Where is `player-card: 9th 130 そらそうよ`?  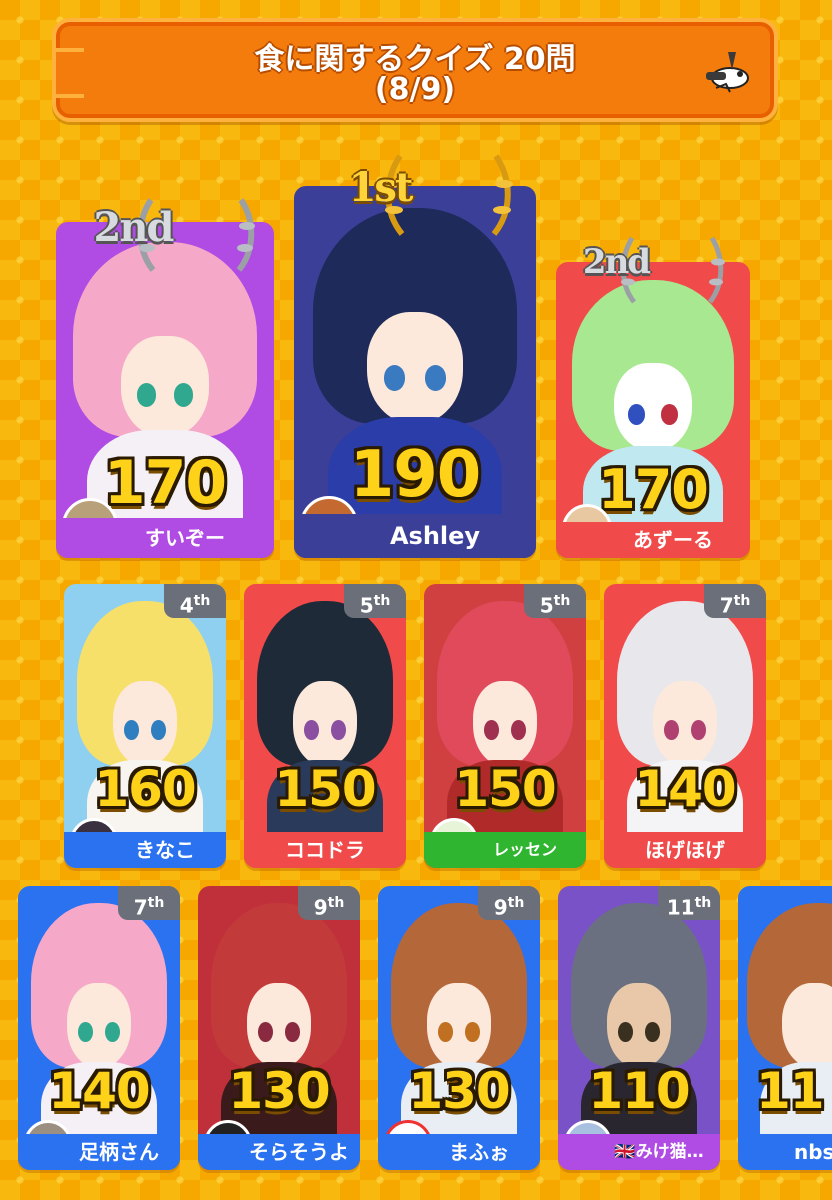 player-card: 9th 130 そらそうよ is located at coordinates (279, 1028).